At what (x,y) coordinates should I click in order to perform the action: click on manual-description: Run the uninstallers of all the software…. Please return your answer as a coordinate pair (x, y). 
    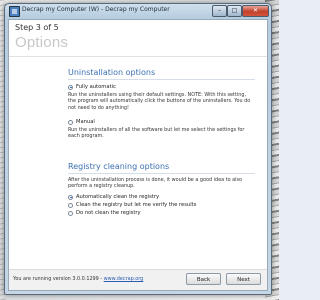
    Looking at the image, I should click on (156, 133).